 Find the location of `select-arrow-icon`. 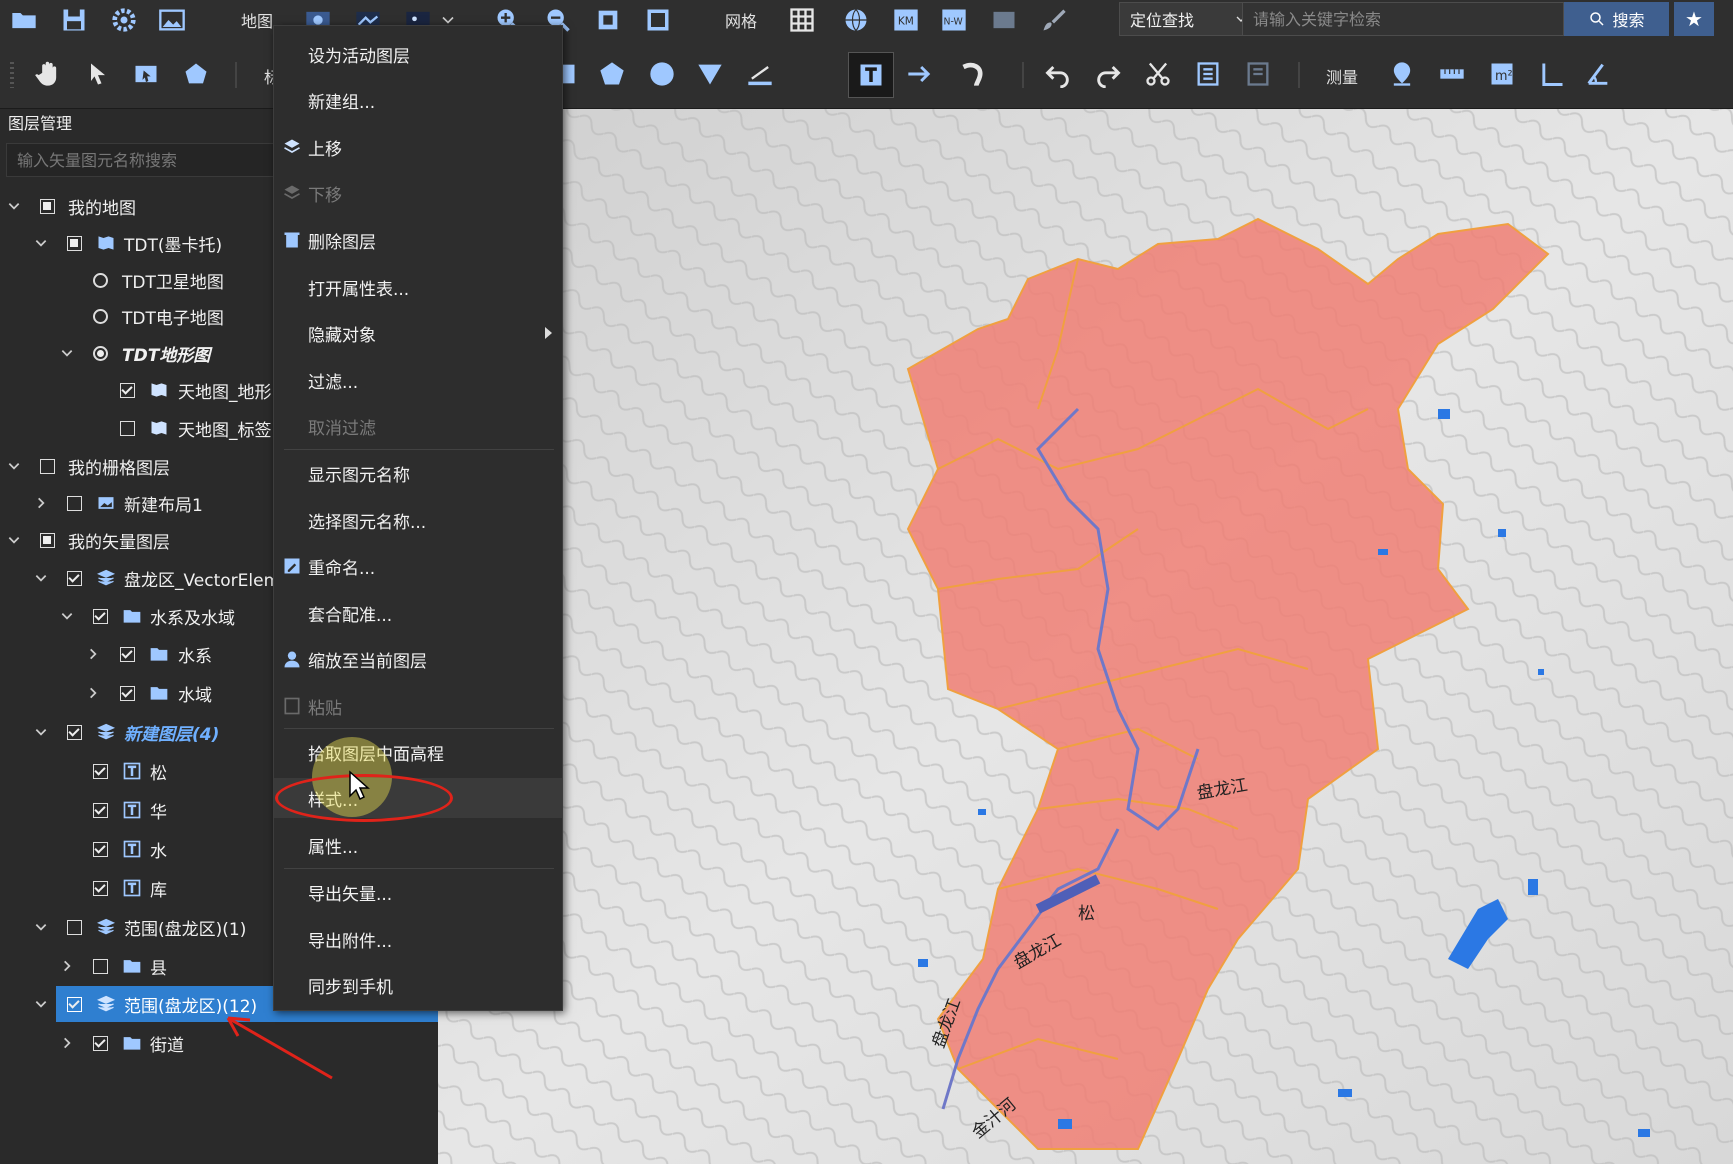

select-arrow-icon is located at coordinates (98, 74).